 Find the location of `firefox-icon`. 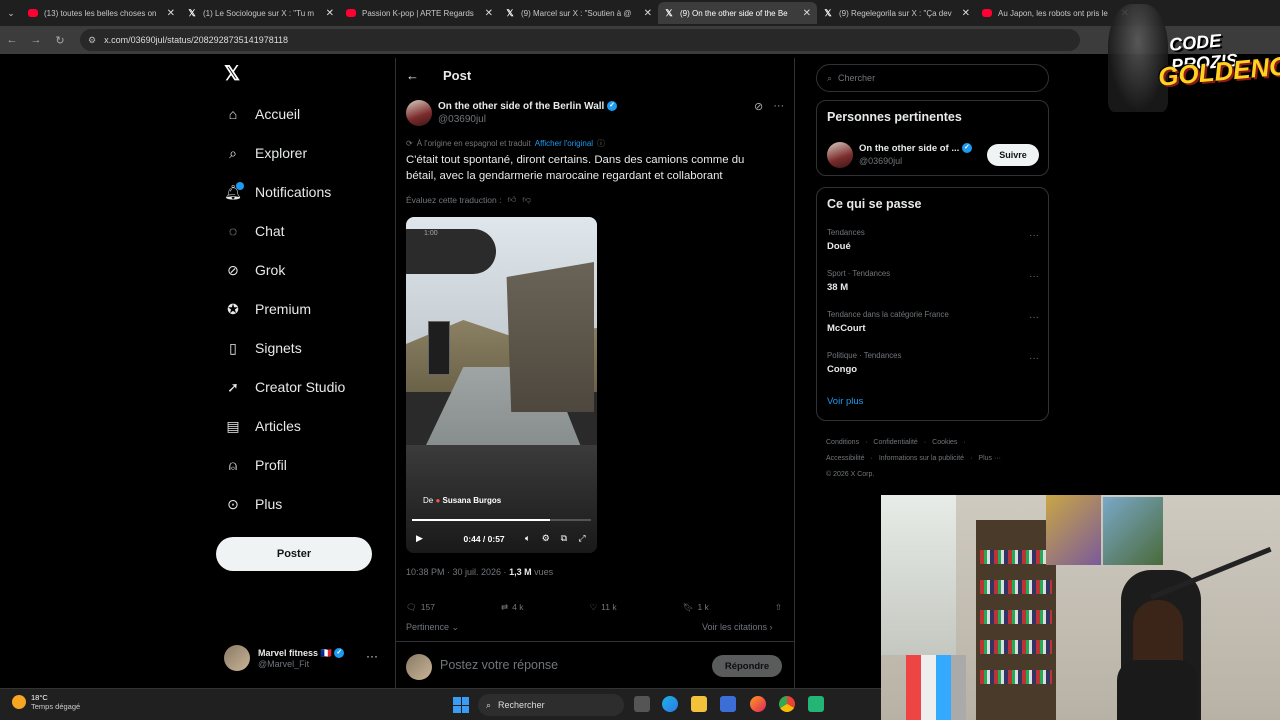

firefox-icon is located at coordinates (758, 704).